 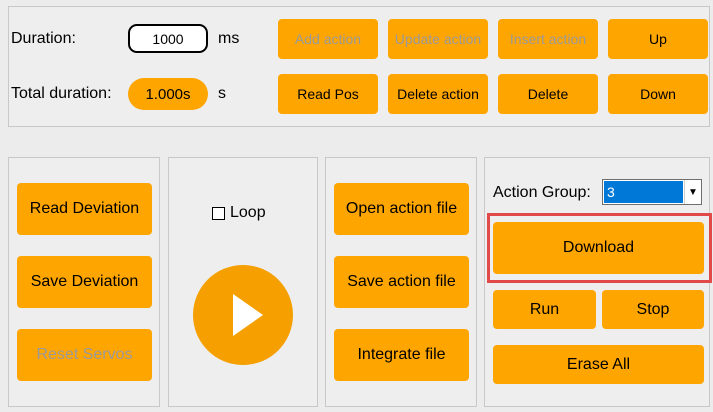 I want to click on duration-unit: ms, so click(x=229, y=38).